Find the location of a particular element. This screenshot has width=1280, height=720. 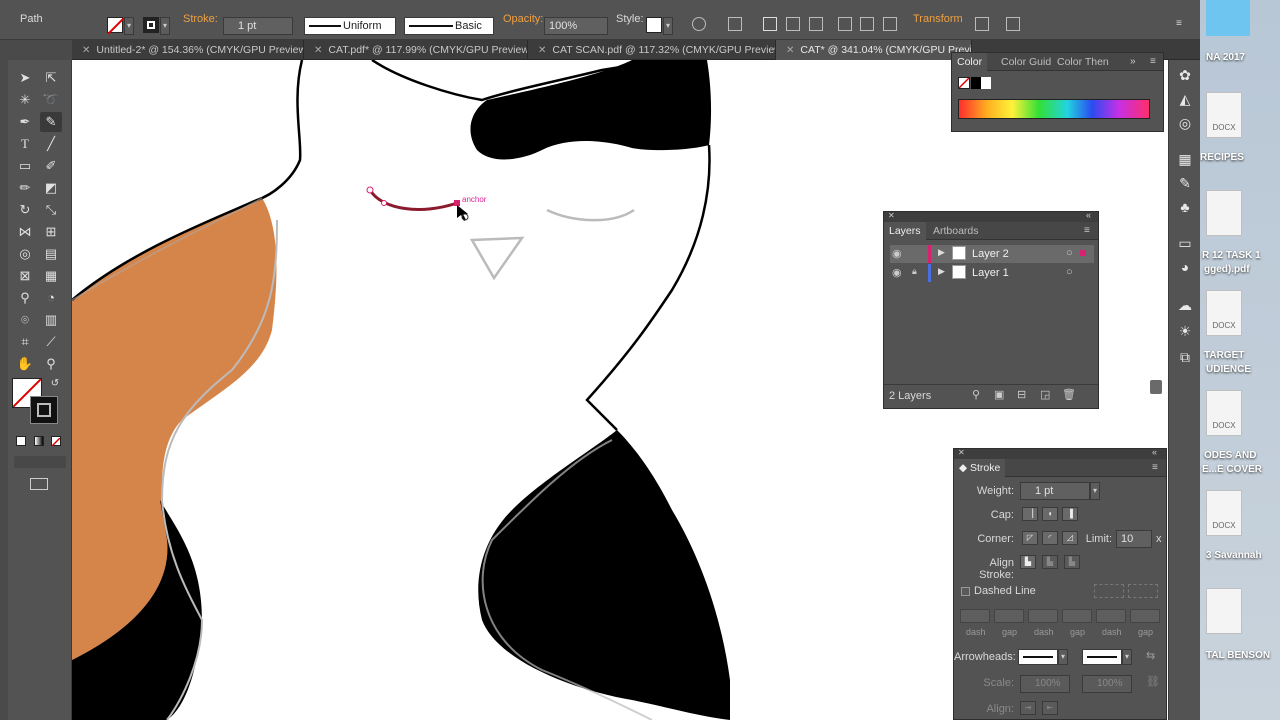

black-swatch is located at coordinates (976, 83).